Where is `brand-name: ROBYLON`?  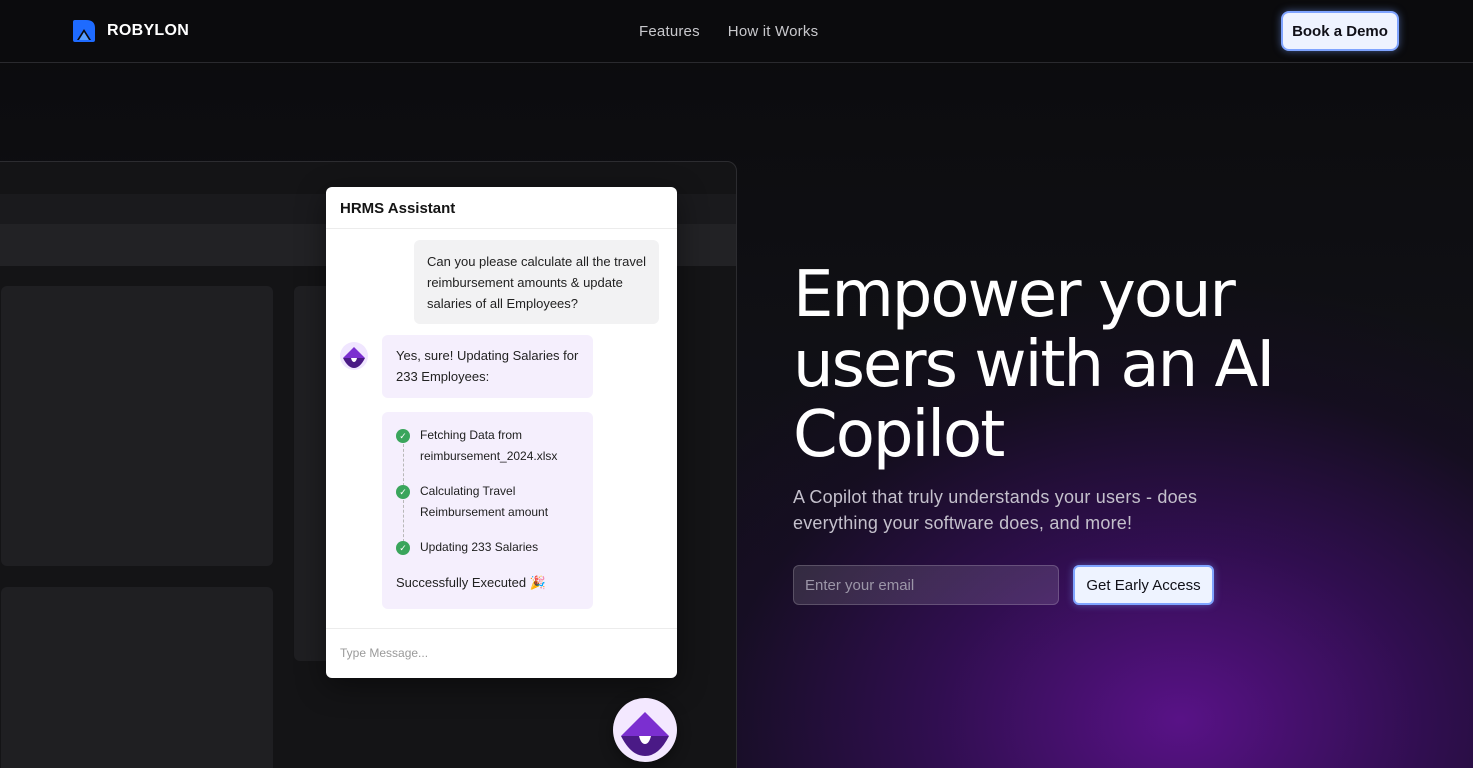 brand-name: ROBYLON is located at coordinates (148, 30).